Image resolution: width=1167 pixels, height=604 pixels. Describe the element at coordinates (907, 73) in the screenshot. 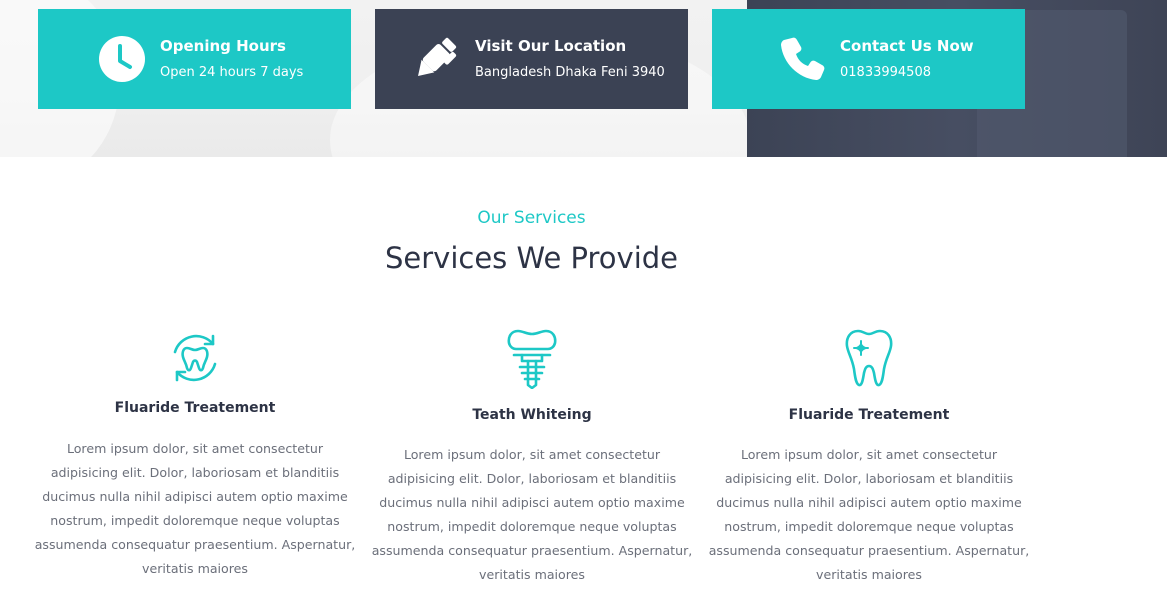

I see `phone-number: 01833994508` at that location.